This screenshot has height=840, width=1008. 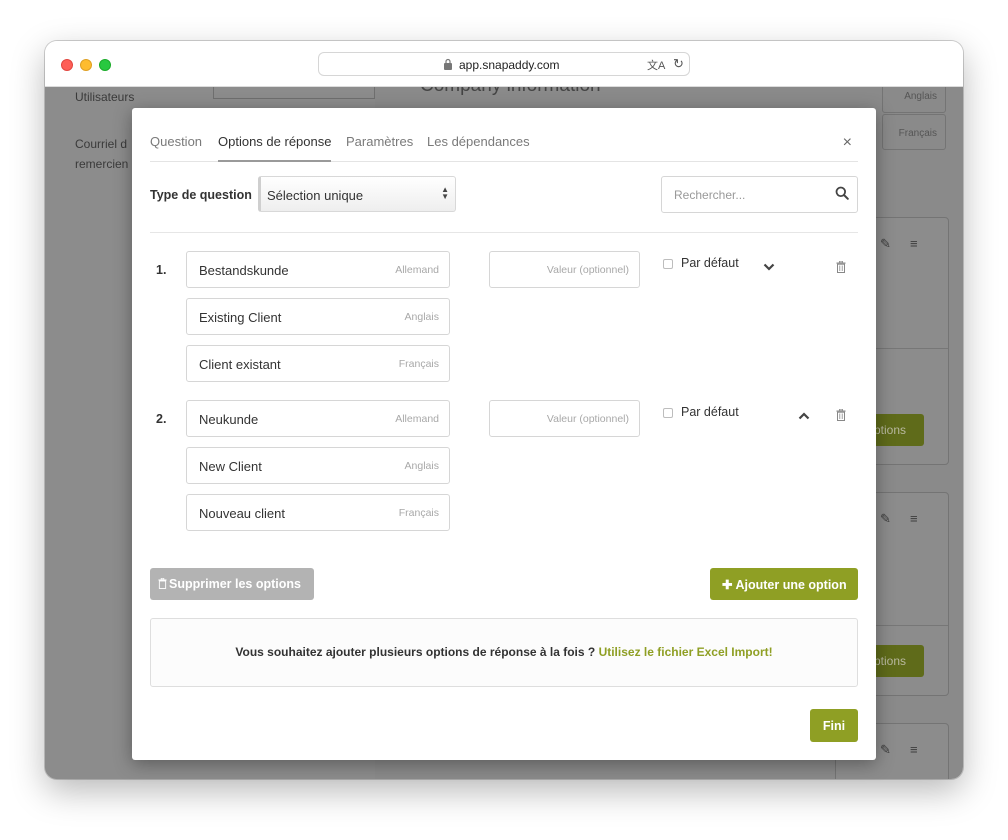 I want to click on delete-options-label: Supprimer les options, so click(x=235, y=584).